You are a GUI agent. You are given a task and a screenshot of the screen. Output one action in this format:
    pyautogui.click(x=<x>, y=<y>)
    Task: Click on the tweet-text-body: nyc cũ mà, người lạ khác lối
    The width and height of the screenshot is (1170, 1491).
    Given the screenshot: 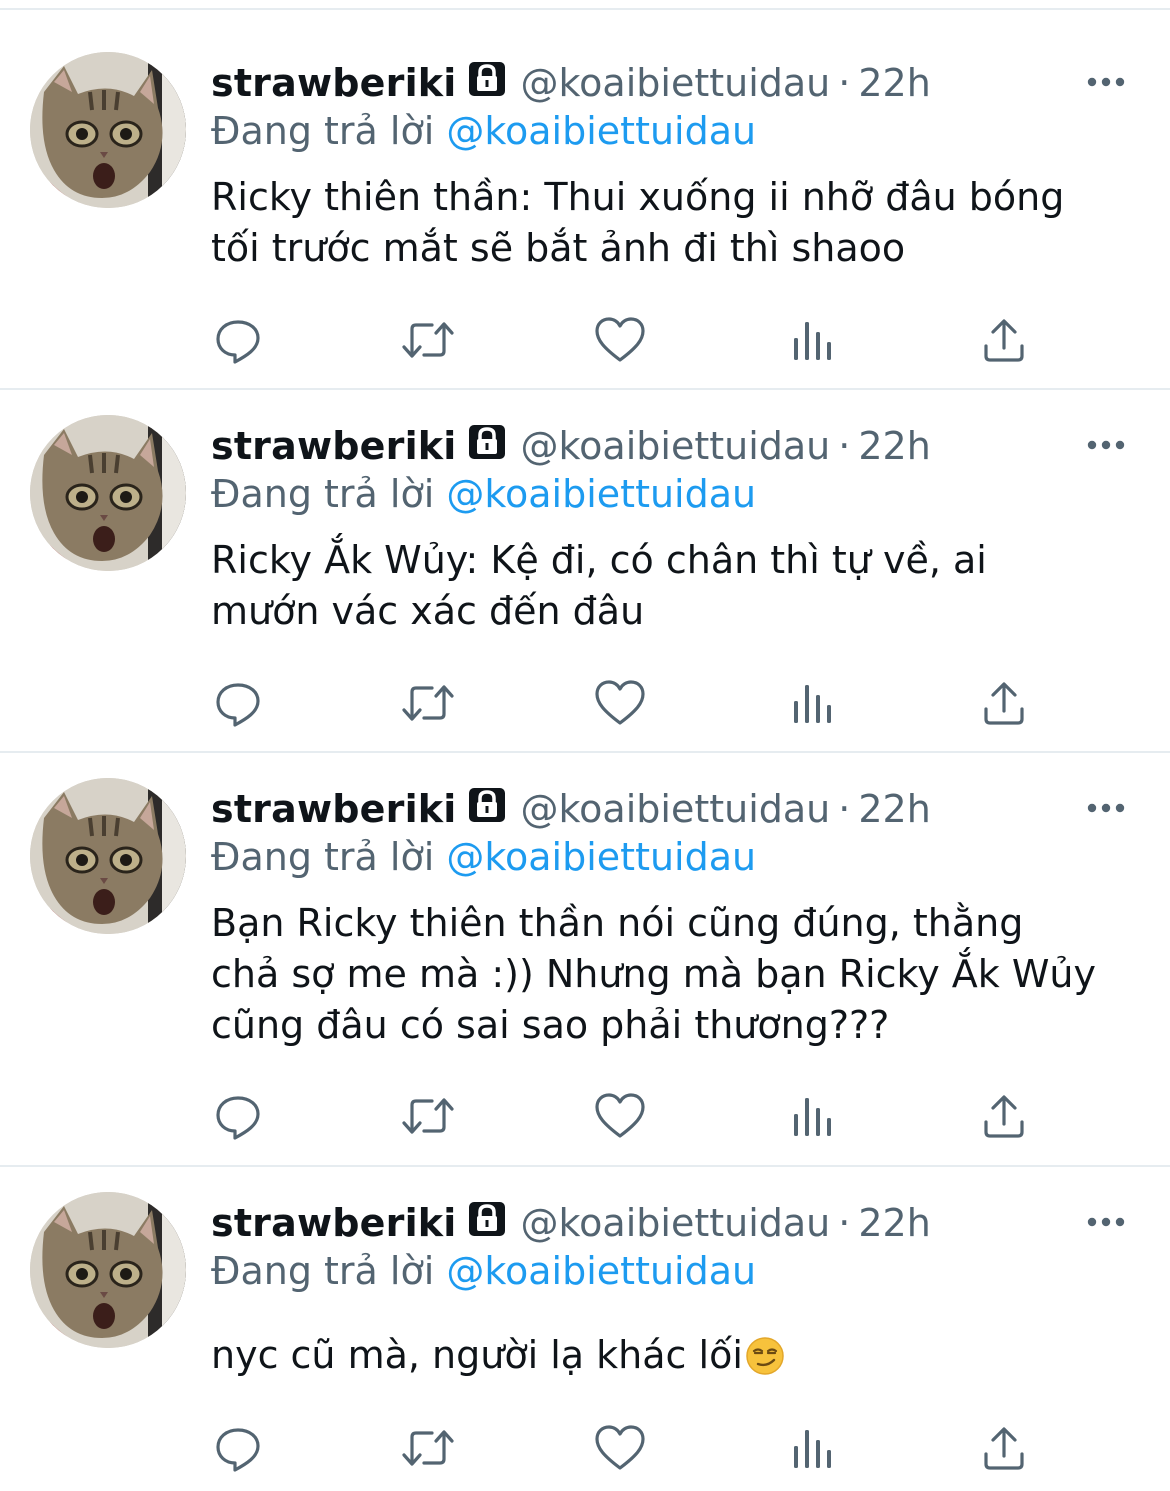 What is the action you would take?
    pyautogui.click(x=477, y=1355)
    